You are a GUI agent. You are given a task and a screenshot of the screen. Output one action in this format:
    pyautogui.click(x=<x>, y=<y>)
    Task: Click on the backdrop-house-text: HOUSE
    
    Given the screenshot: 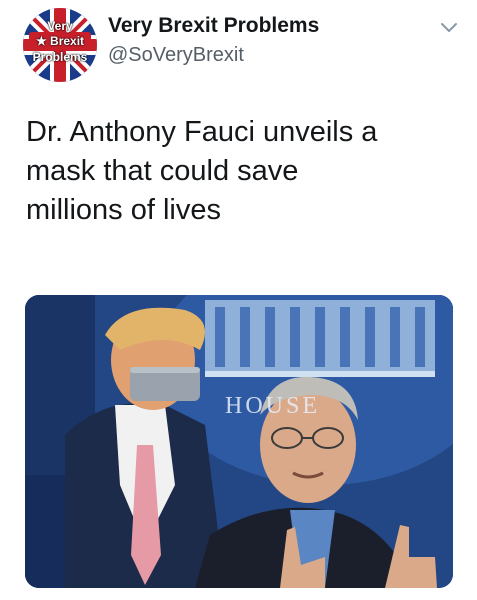 What is the action you would take?
    pyautogui.click(x=273, y=406)
    